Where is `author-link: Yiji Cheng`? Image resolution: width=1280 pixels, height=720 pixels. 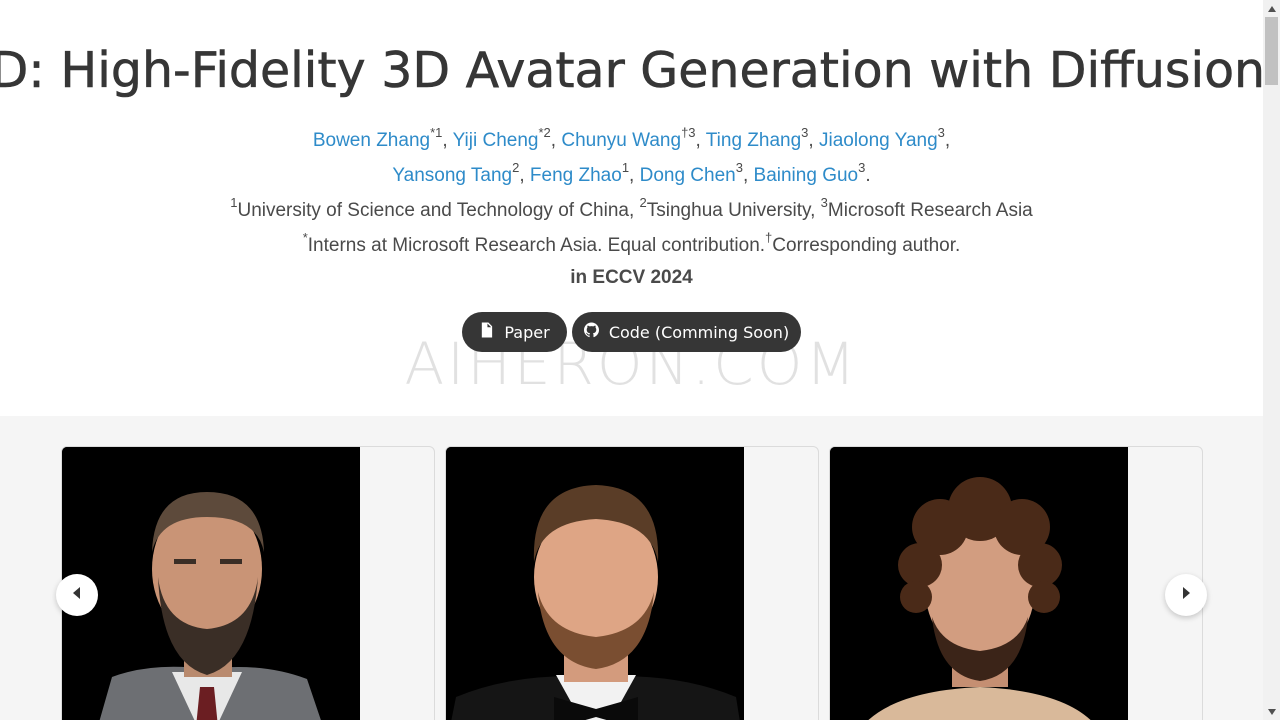 author-link: Yiji Cheng is located at coordinates (496, 140).